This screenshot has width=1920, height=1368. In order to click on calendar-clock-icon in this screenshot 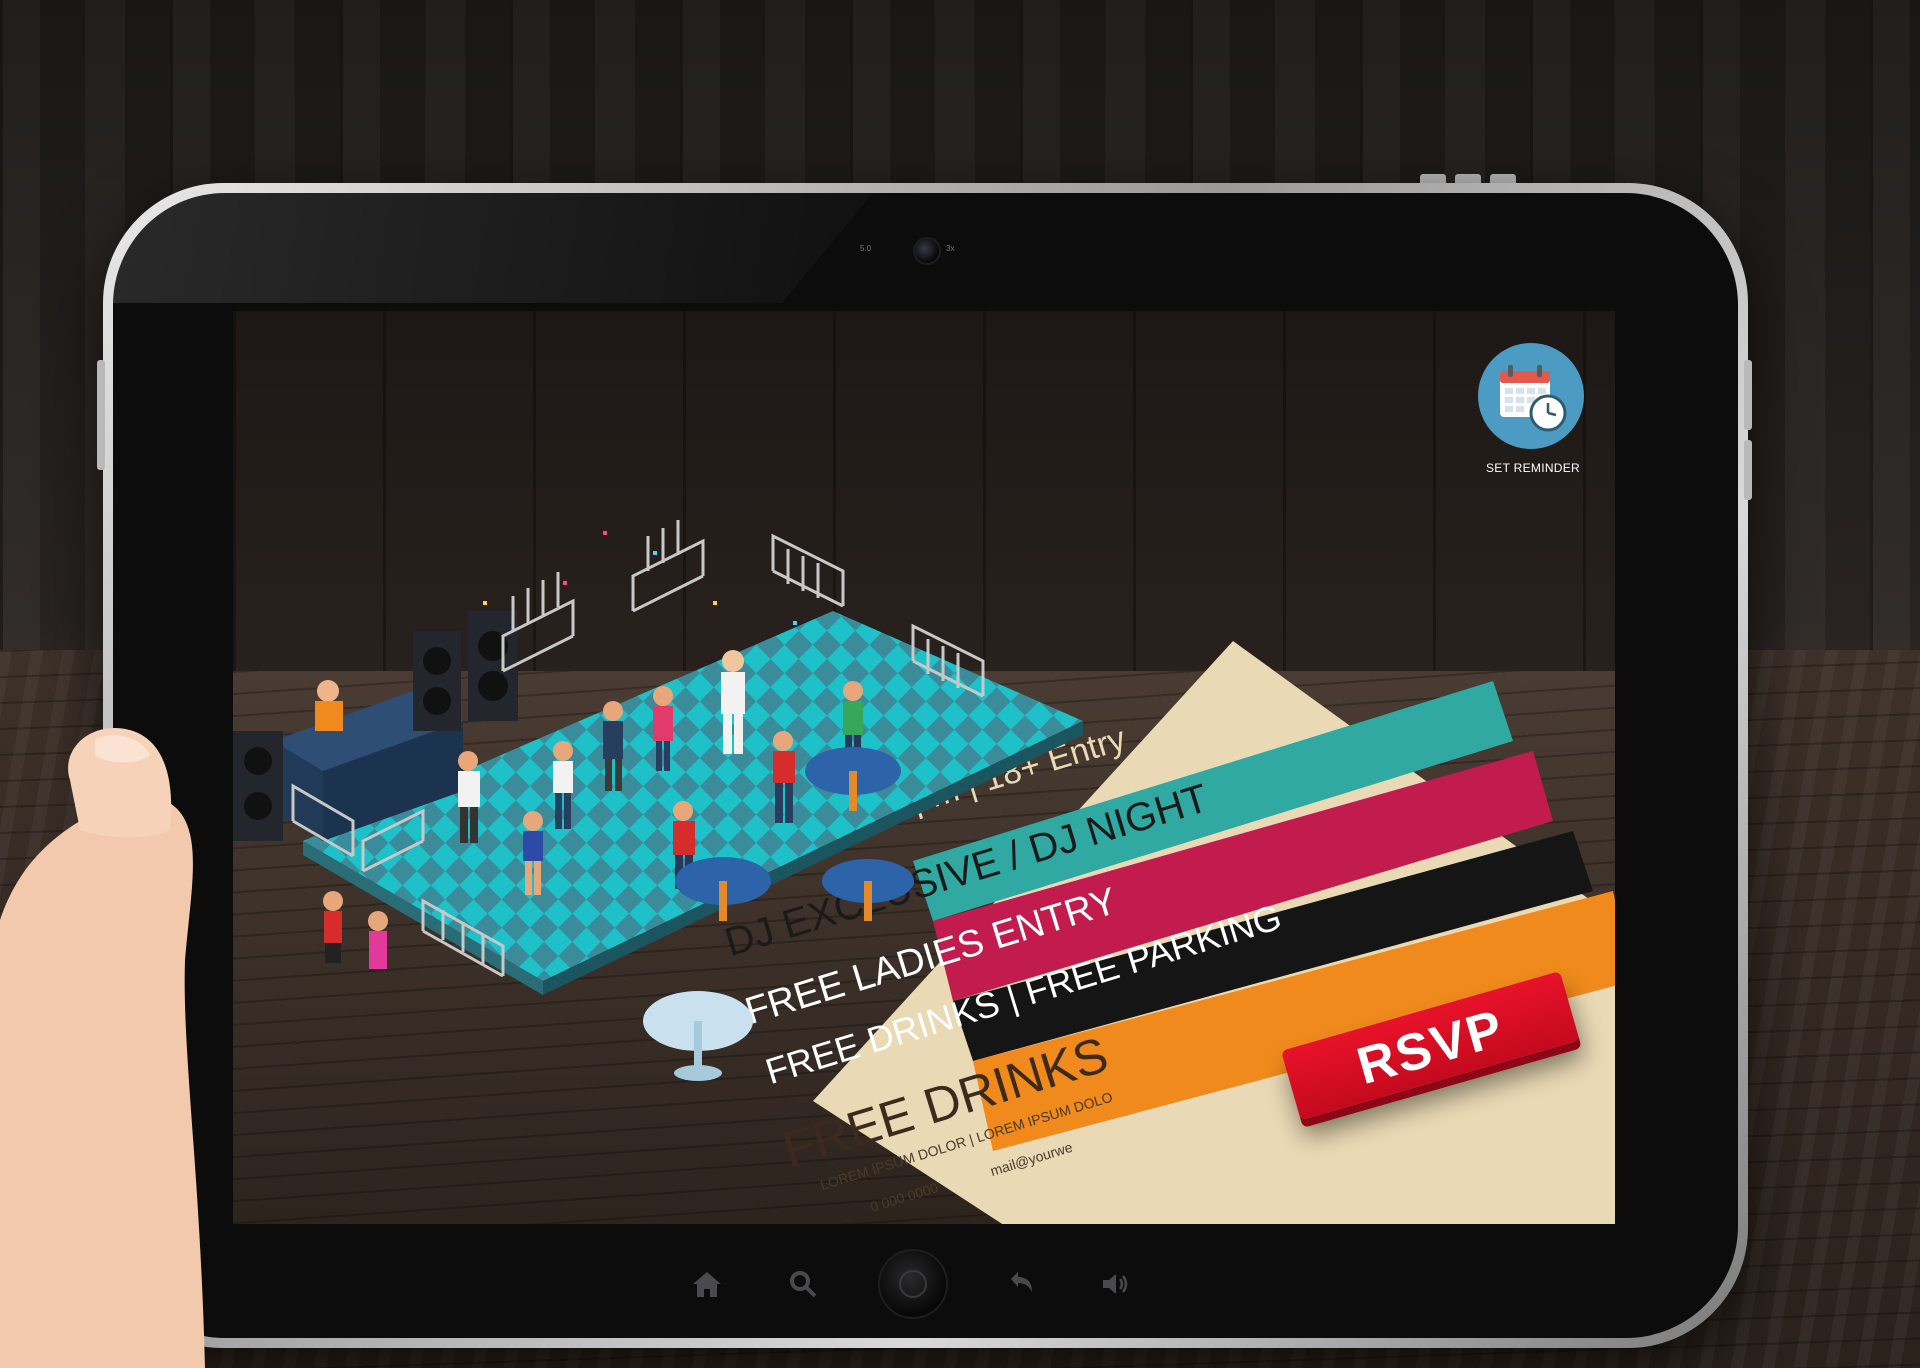, I will do `click(1533, 398)`.